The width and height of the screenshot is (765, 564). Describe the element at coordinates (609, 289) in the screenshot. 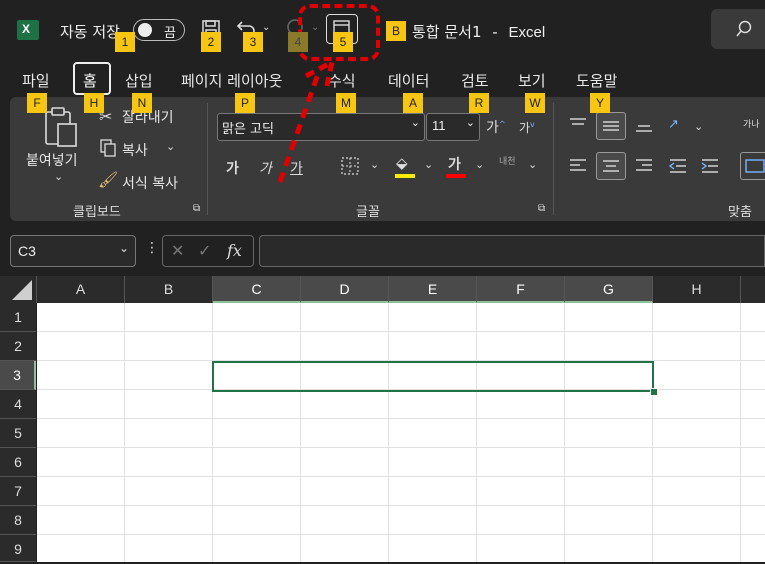

I see `column-header: G` at that location.